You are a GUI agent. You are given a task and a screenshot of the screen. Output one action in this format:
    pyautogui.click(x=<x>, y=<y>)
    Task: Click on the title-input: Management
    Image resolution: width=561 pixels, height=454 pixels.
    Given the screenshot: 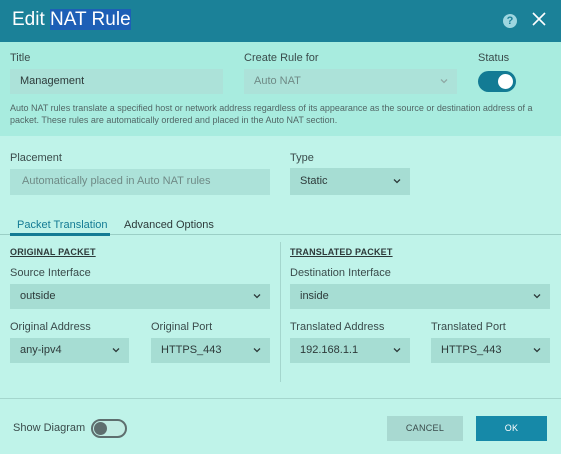 What is the action you would take?
    pyautogui.click(x=116, y=81)
    